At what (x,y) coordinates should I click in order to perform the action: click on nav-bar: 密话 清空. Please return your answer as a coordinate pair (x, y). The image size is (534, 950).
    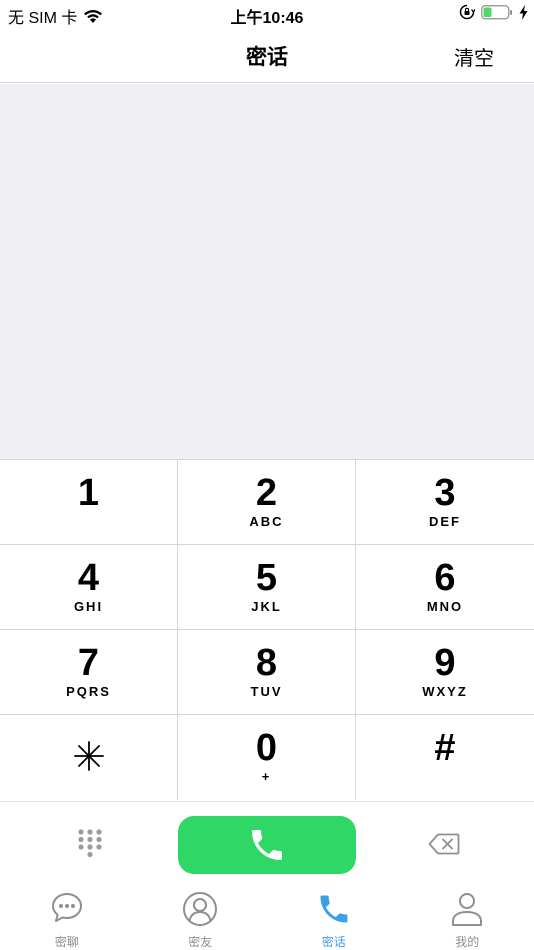
    Looking at the image, I should click on (267, 55).